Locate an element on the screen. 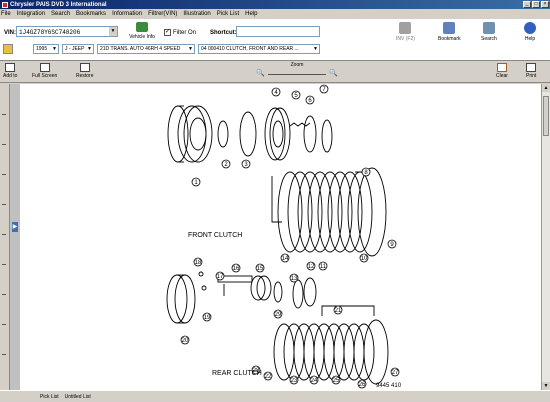  menu-search: Search is located at coordinates (60, 14).